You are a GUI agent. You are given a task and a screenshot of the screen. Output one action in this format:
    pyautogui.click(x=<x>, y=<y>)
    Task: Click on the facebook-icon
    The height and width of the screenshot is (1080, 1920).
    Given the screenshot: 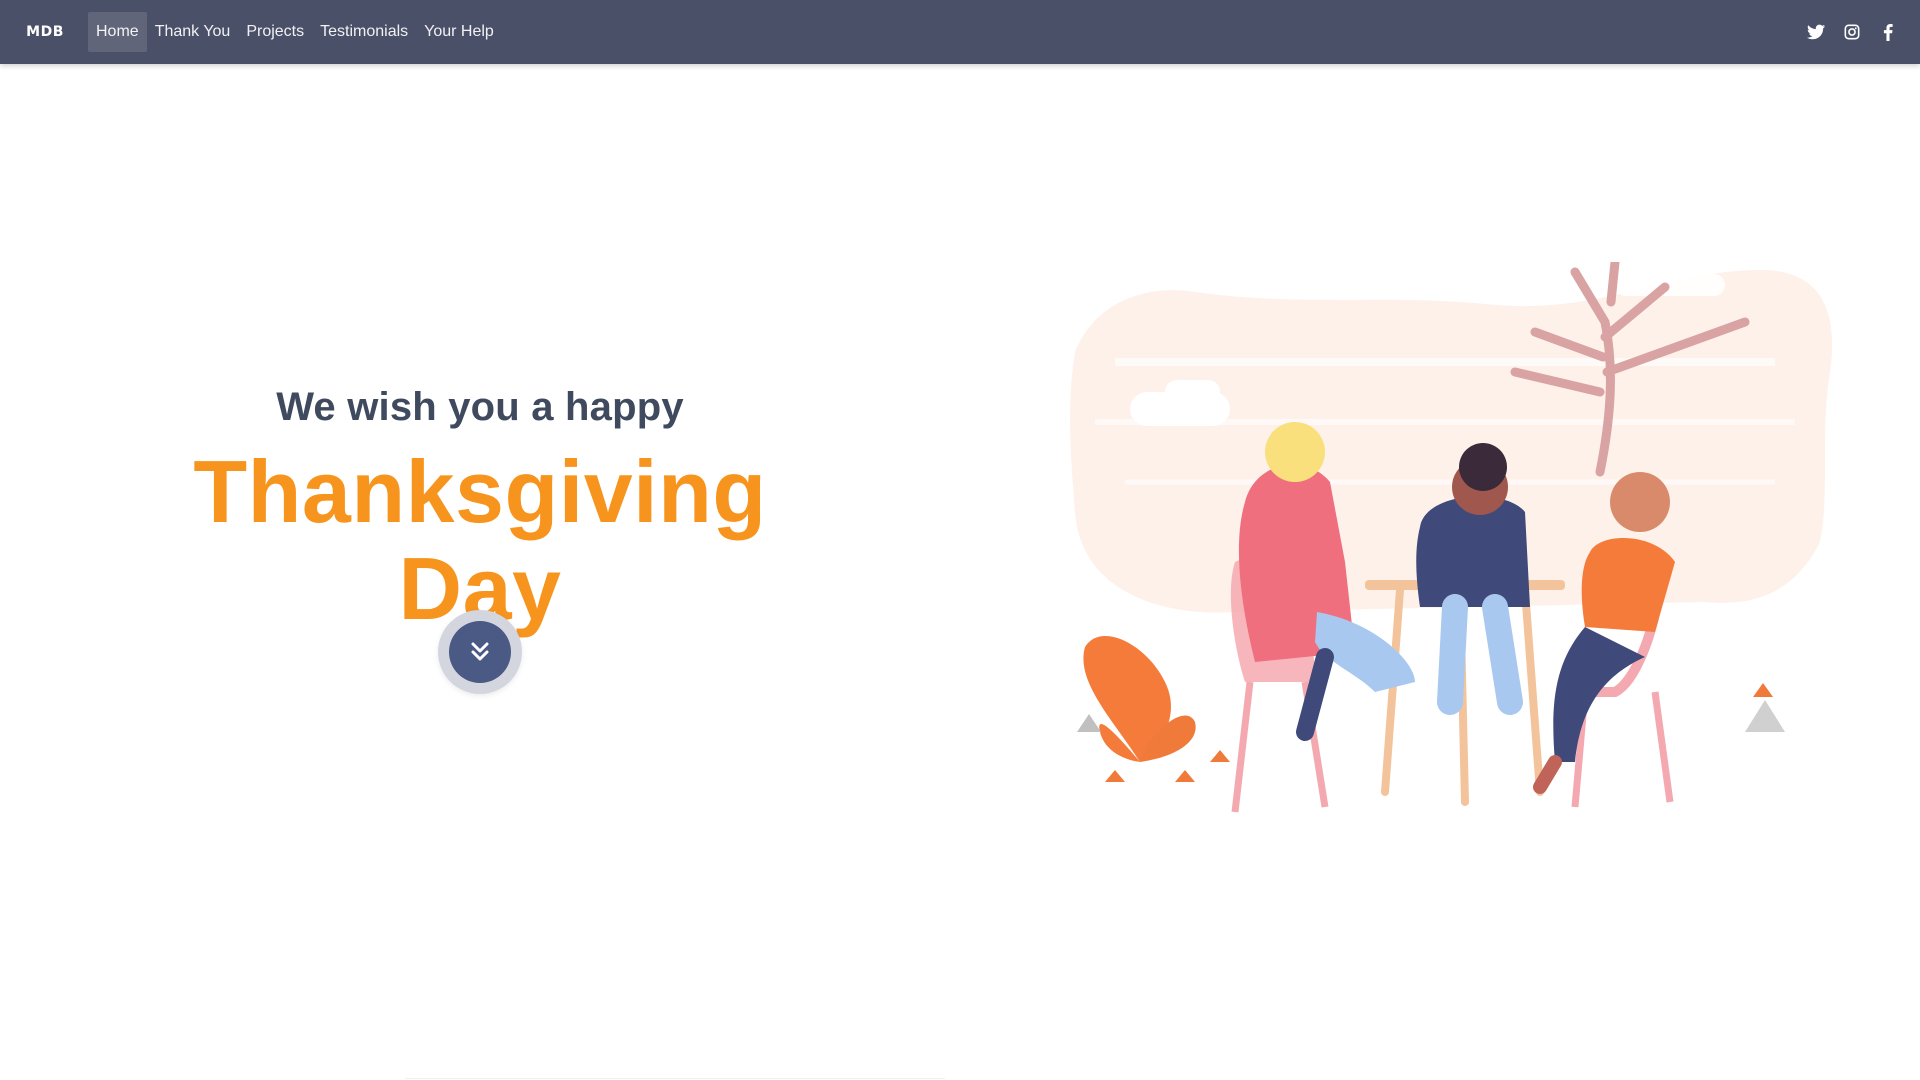 What is the action you would take?
    pyautogui.click(x=1888, y=32)
    